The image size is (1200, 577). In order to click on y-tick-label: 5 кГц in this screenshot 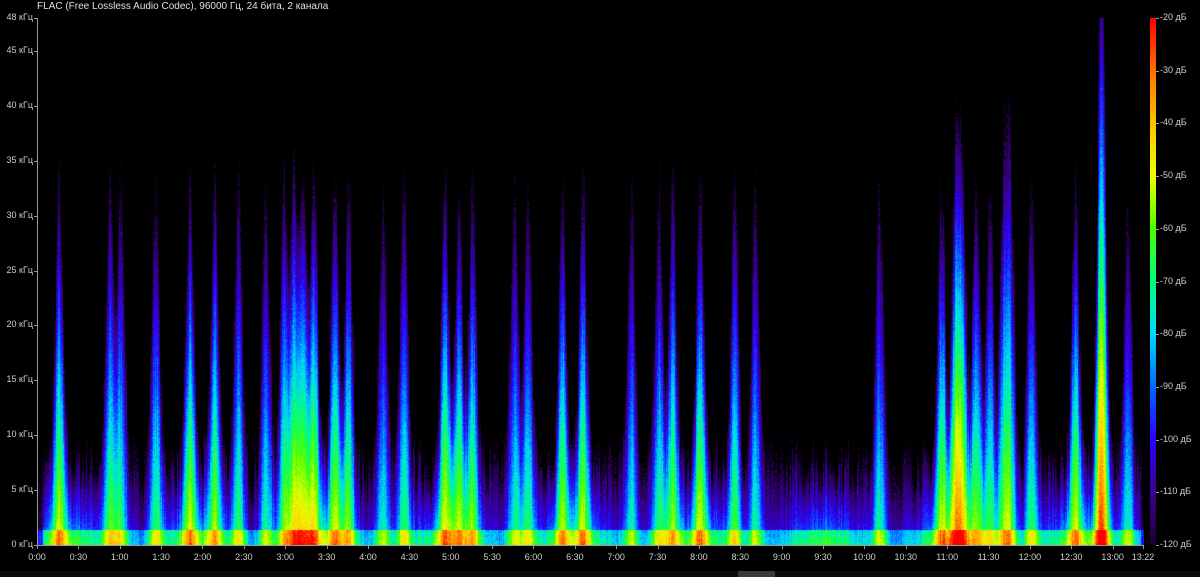, I will do `click(22, 489)`.